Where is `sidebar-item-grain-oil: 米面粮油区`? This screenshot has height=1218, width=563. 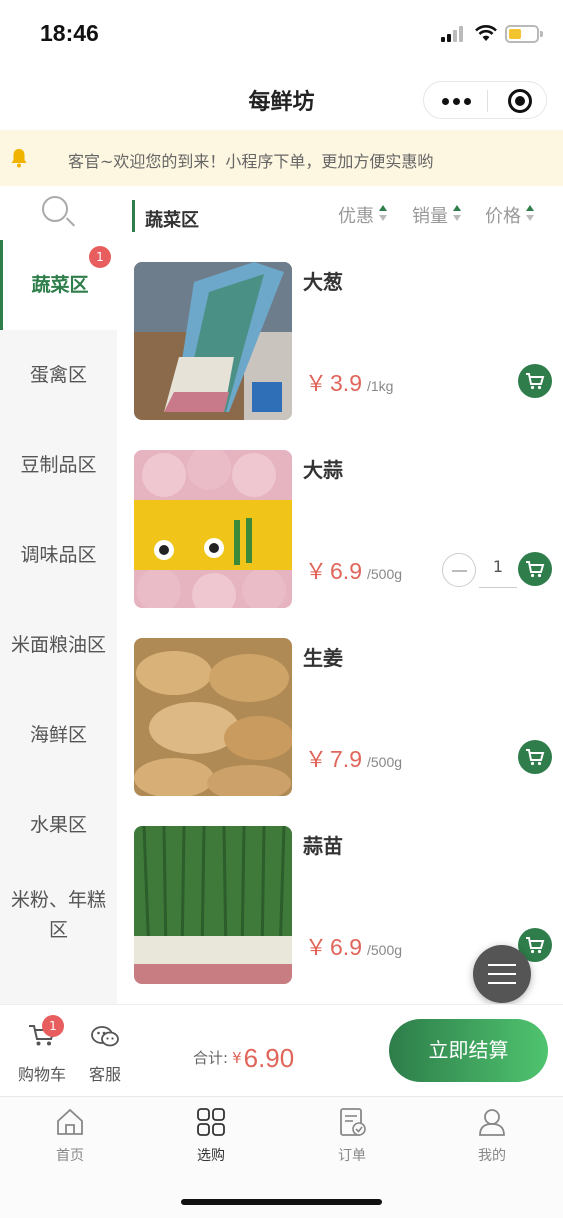 sidebar-item-grain-oil: 米面粮油区 is located at coordinates (58, 645).